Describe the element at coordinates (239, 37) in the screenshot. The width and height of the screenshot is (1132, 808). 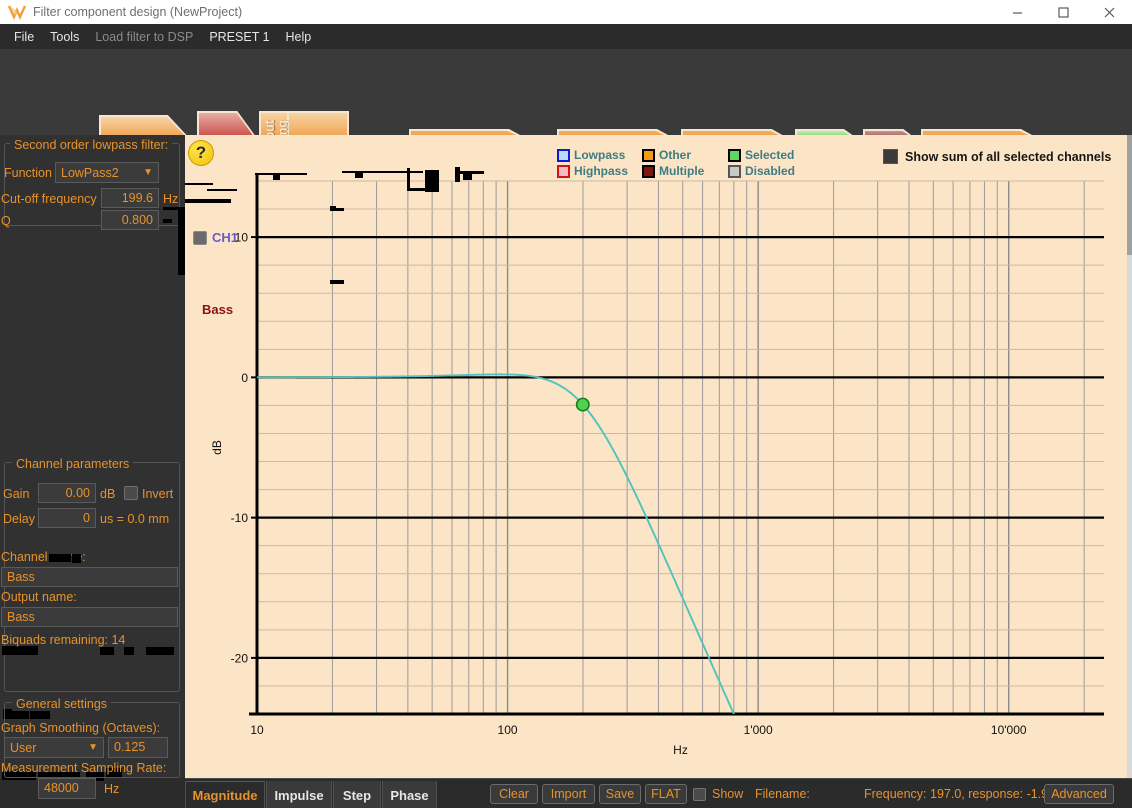
I see `menu-preset-1: PRESET 1` at that location.